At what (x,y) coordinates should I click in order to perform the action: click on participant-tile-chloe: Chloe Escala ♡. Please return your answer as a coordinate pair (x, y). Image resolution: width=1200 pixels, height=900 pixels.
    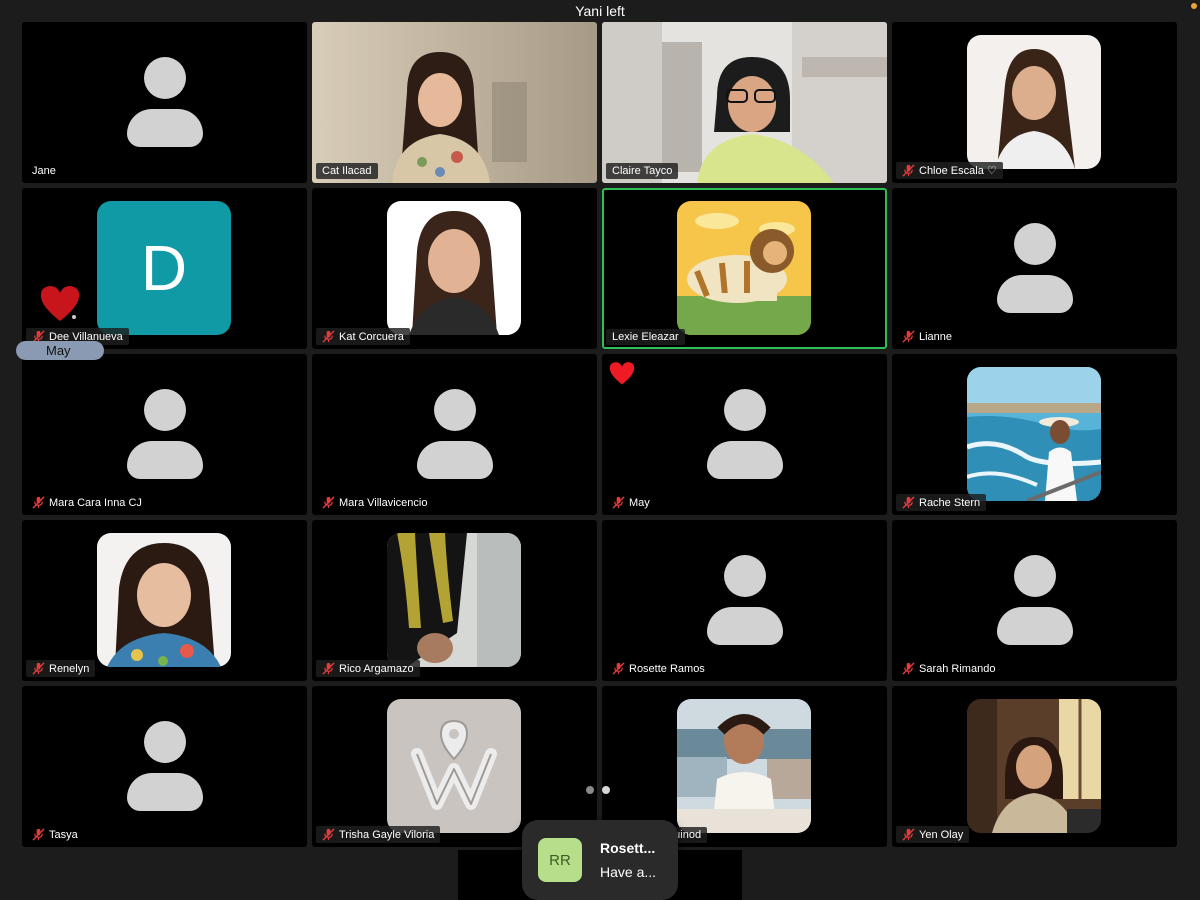
    Looking at the image, I should click on (1034, 102).